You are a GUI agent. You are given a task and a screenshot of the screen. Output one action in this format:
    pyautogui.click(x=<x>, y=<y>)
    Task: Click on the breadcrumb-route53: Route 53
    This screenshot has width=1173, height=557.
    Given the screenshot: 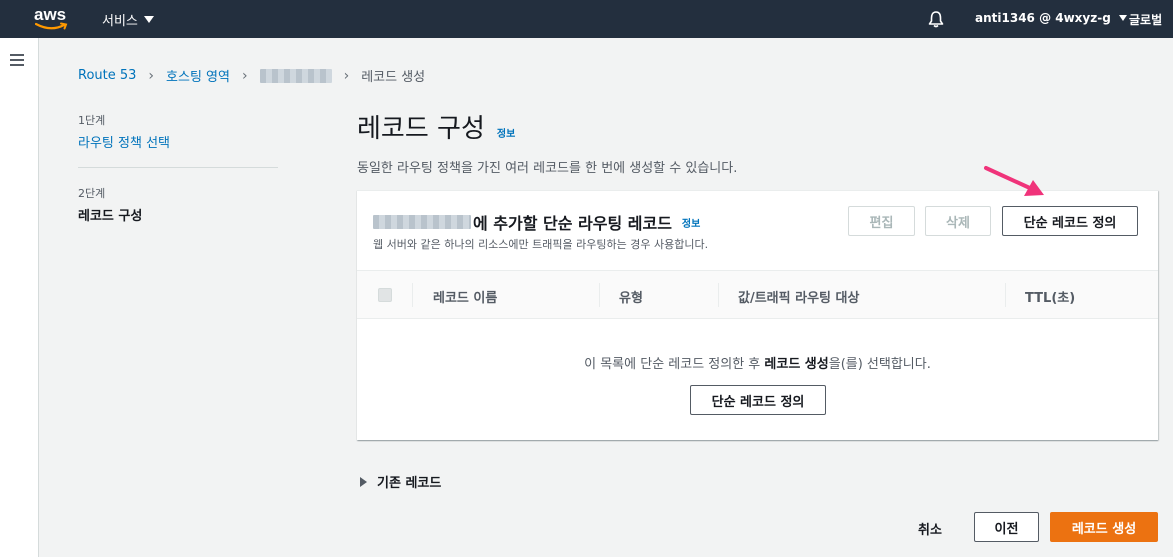 What is the action you would take?
    pyautogui.click(x=107, y=75)
    